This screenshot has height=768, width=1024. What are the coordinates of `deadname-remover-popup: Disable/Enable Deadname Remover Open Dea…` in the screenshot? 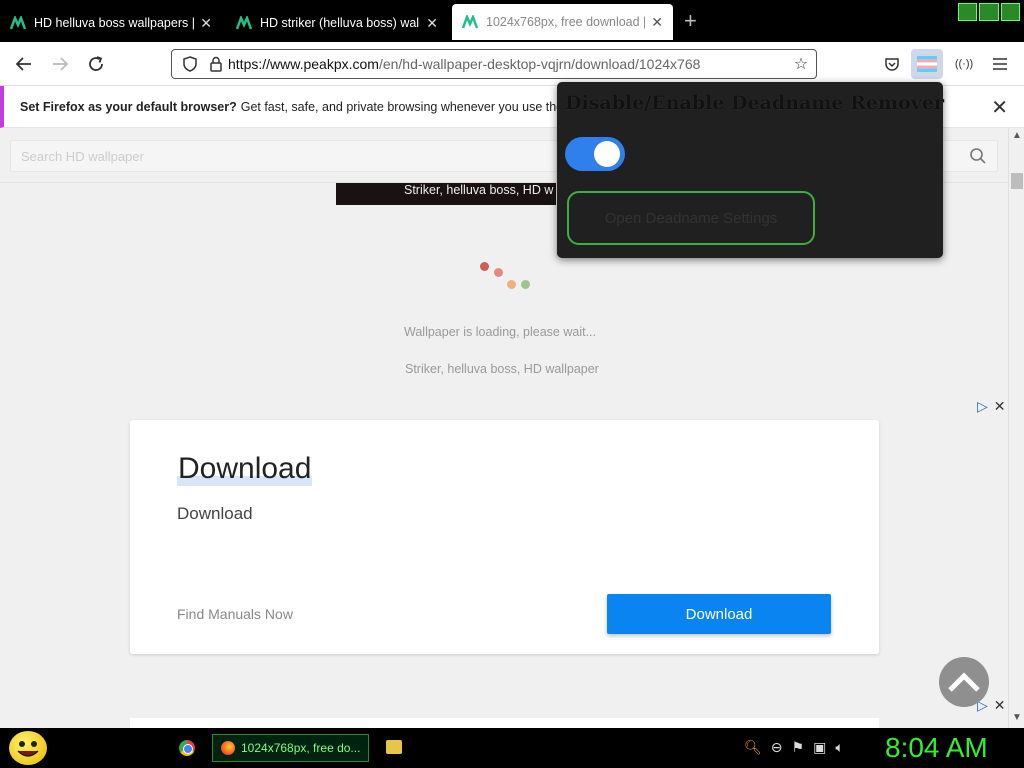 It's located at (750, 170).